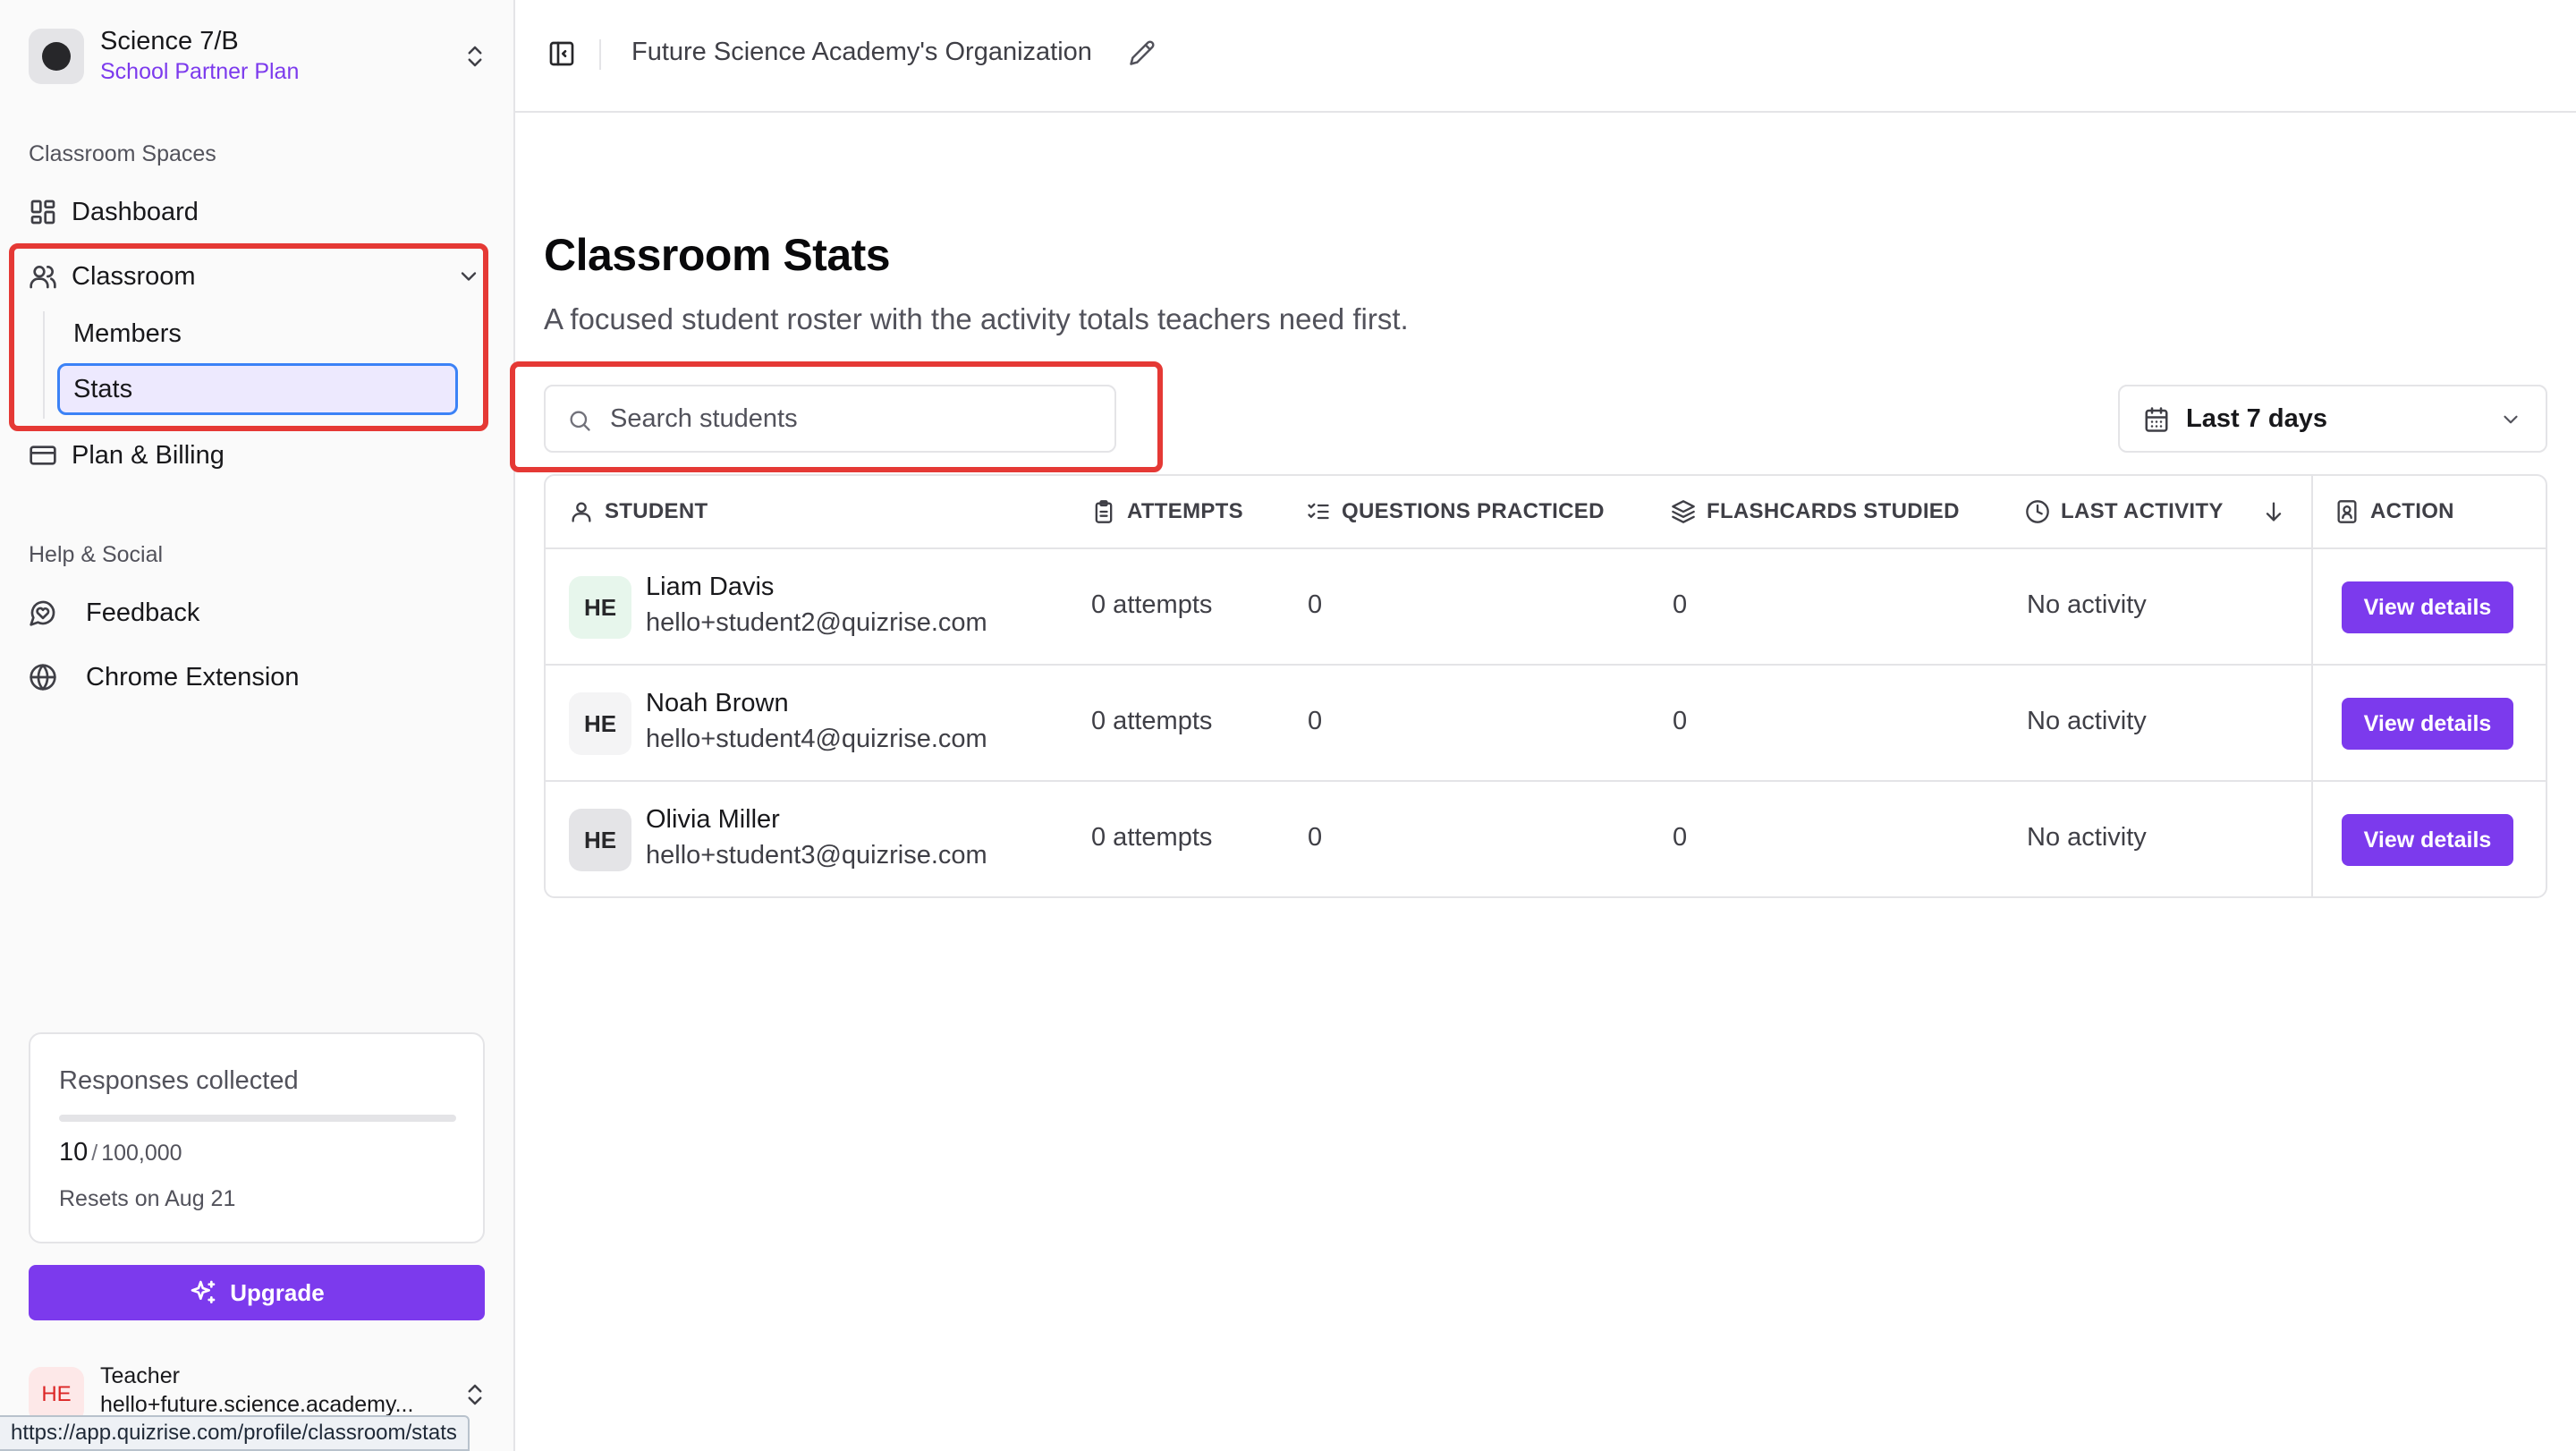  What do you see at coordinates (203, 1291) in the screenshot?
I see `sparkles-icon` at bounding box center [203, 1291].